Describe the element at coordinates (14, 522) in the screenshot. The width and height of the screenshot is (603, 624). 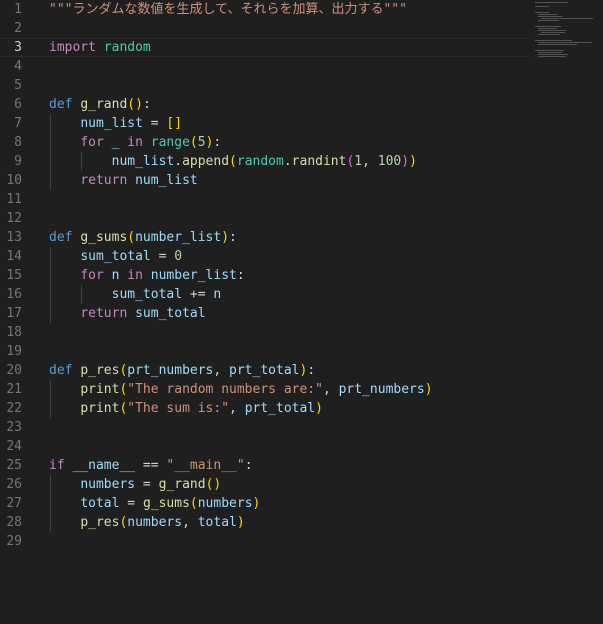
I see `line-number: 28` at that location.